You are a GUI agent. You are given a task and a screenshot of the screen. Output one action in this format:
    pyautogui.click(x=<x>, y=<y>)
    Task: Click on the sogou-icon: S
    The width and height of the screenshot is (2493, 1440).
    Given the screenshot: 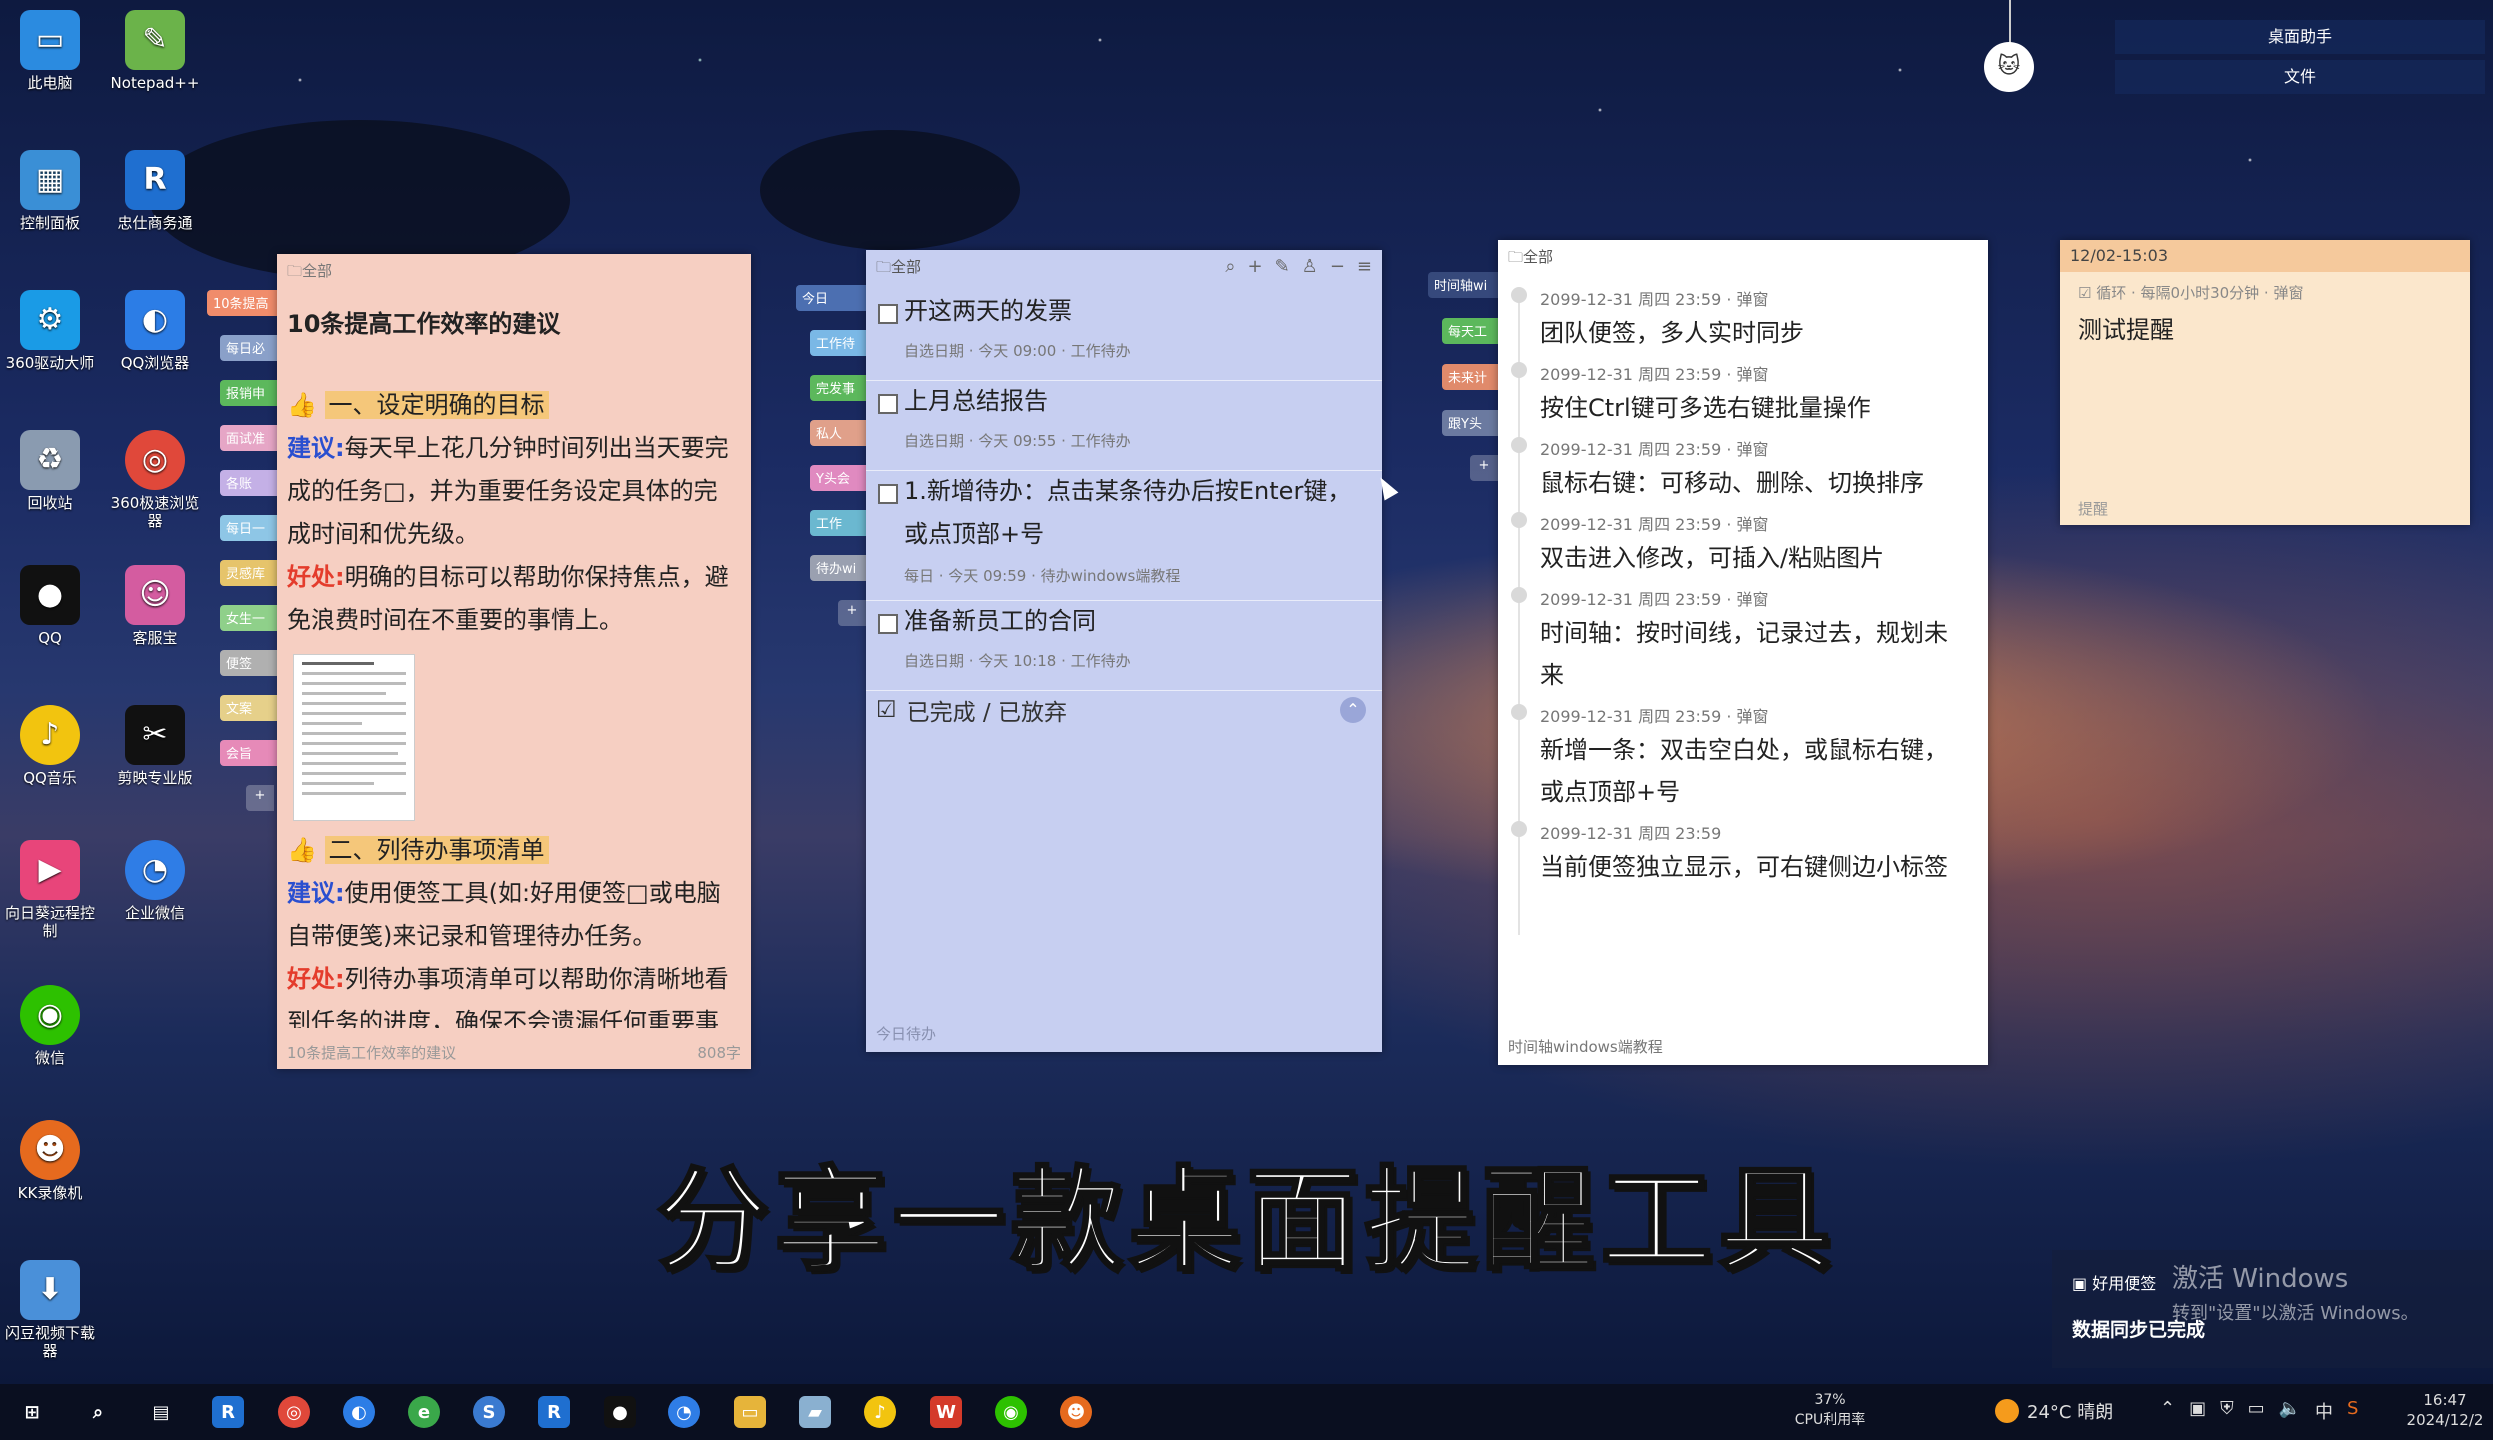 What is the action you would take?
    pyautogui.click(x=2352, y=1411)
    